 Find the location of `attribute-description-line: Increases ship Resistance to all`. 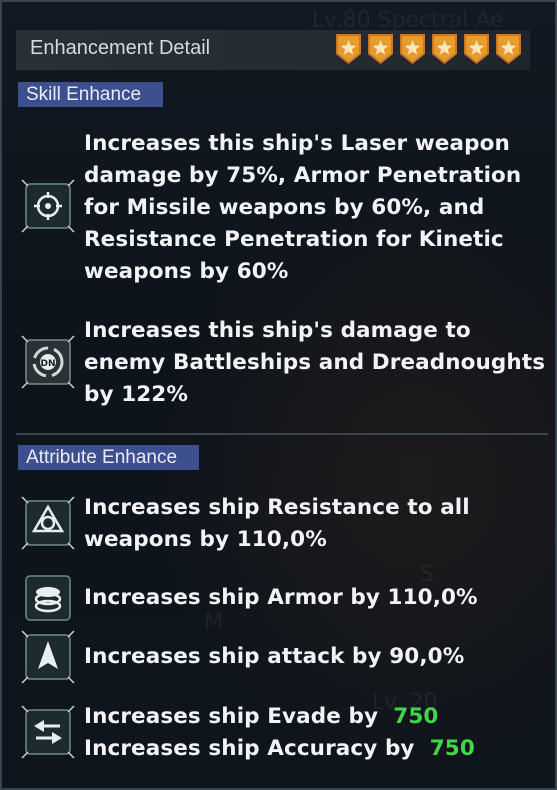

attribute-description-line: Increases ship Resistance to all is located at coordinates (277, 507).